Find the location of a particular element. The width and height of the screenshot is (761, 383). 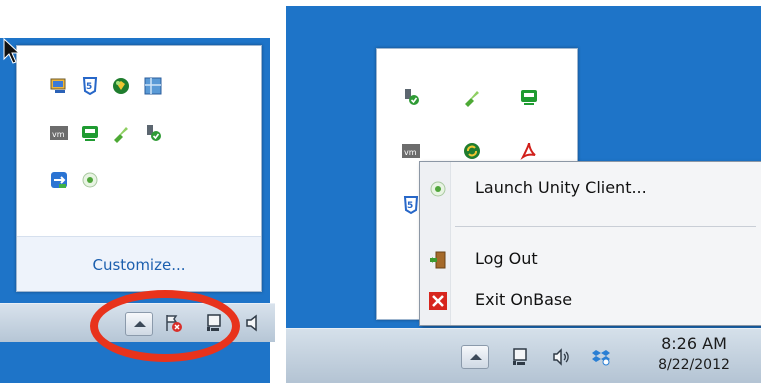

grid-app-icon is located at coordinates (153, 86).